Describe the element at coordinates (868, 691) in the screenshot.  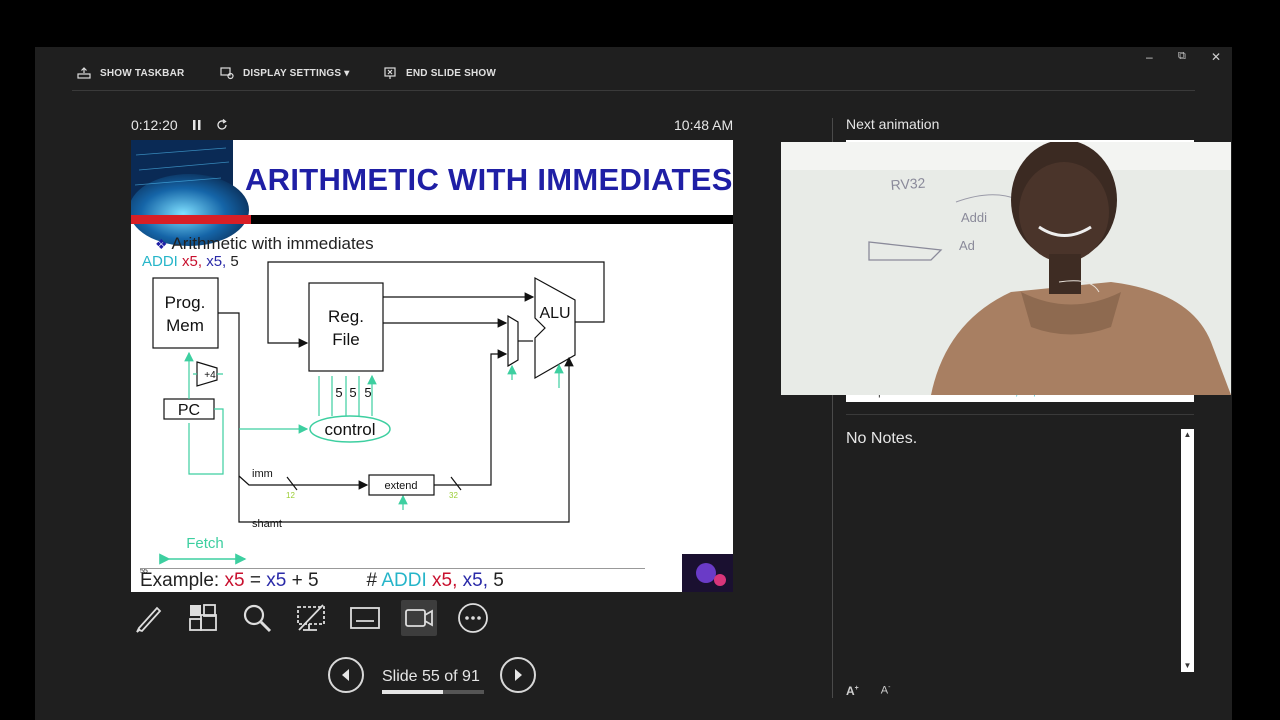
I see `notes-font-controls: A+ A-` at that location.